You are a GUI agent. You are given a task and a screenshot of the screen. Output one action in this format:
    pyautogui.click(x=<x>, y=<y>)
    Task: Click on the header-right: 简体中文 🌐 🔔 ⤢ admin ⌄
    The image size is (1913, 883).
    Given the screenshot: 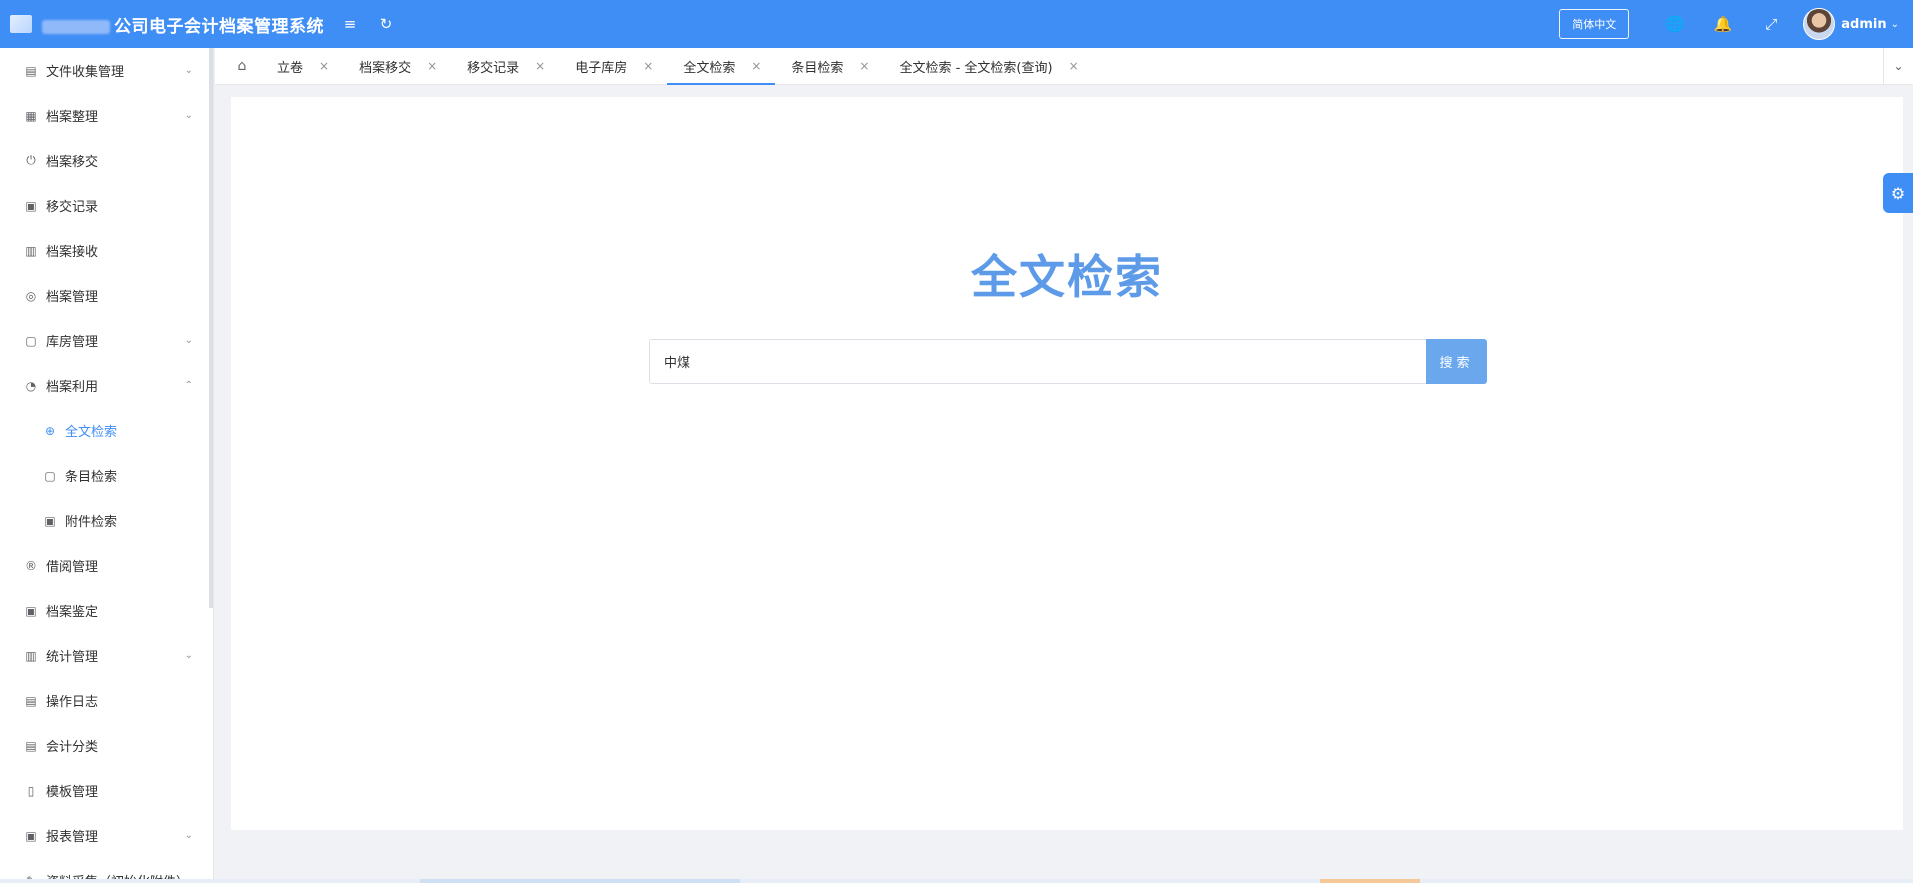 What is the action you would take?
    pyautogui.click(x=1736, y=24)
    